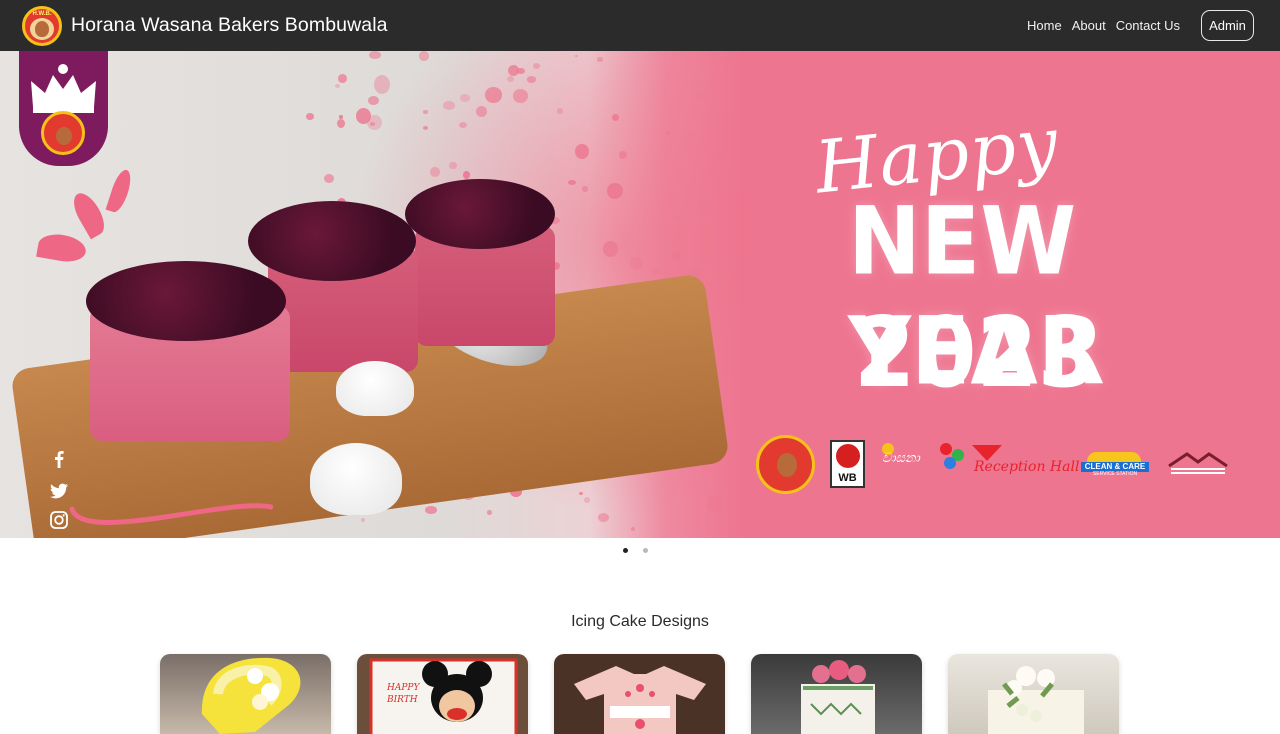  Describe the element at coordinates (1027, 467) in the screenshot. I see `sponsor-reception-text: Reception Hall` at that location.